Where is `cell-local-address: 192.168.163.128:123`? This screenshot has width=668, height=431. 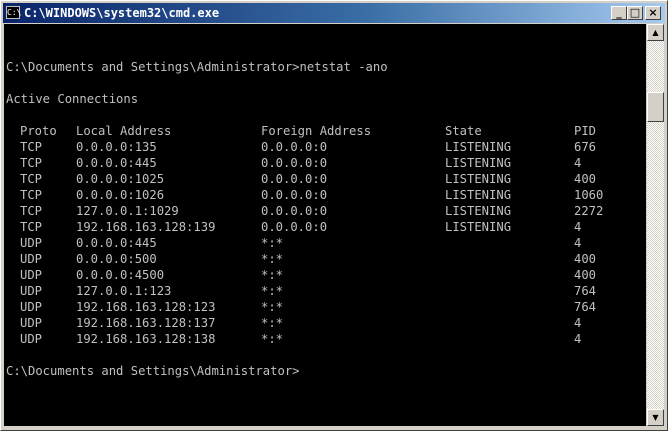 cell-local-address: 192.168.163.128:123 is located at coordinates (146, 307).